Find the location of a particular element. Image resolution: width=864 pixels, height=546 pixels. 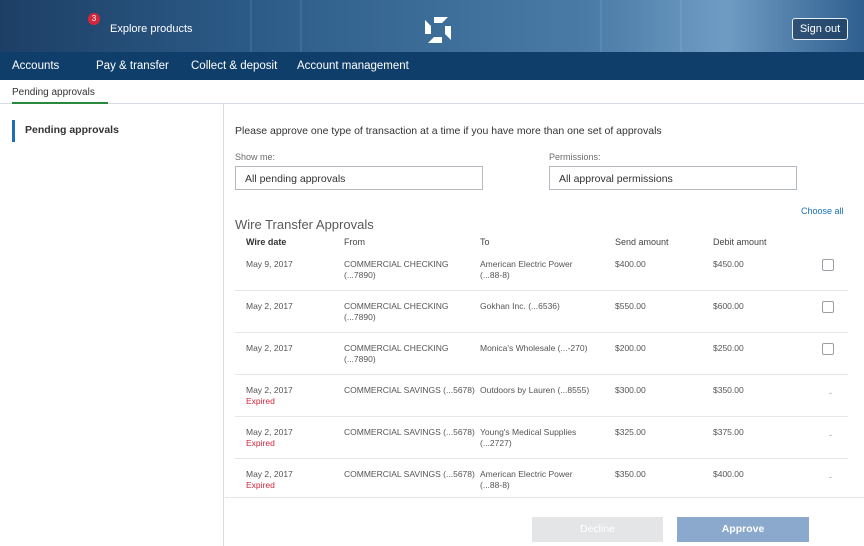

to-cell: Gokhan Inc. (...6536) is located at coordinates (520, 306).